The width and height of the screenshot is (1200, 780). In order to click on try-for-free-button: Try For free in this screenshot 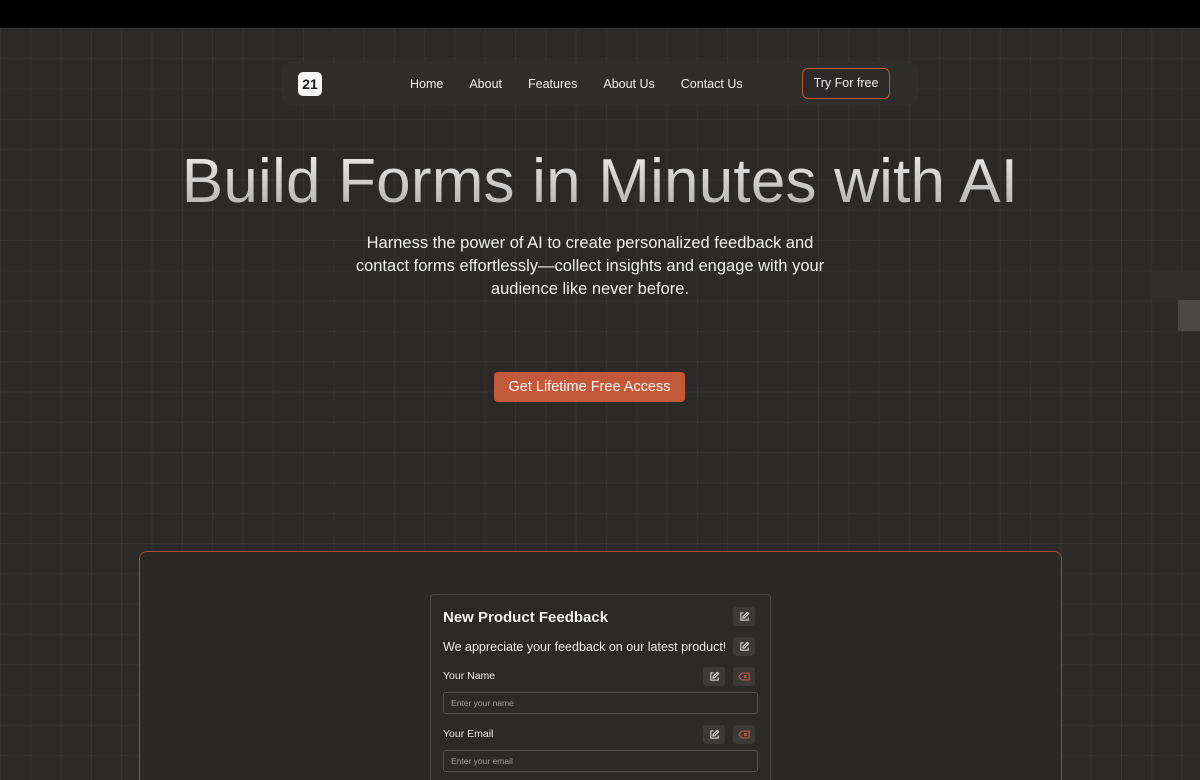, I will do `click(846, 83)`.